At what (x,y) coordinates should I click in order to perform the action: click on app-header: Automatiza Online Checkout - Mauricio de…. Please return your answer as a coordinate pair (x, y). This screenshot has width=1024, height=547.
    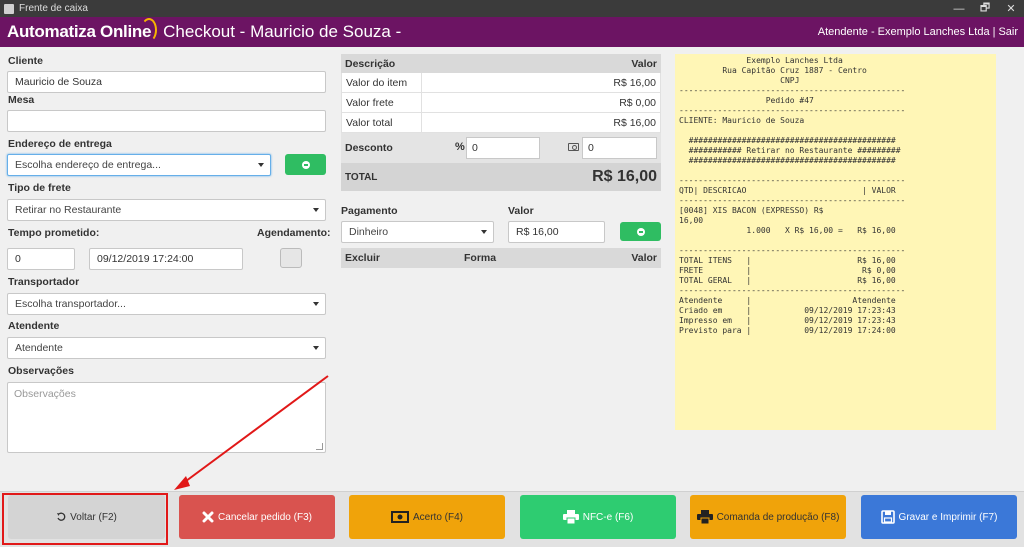
    Looking at the image, I should click on (512, 32).